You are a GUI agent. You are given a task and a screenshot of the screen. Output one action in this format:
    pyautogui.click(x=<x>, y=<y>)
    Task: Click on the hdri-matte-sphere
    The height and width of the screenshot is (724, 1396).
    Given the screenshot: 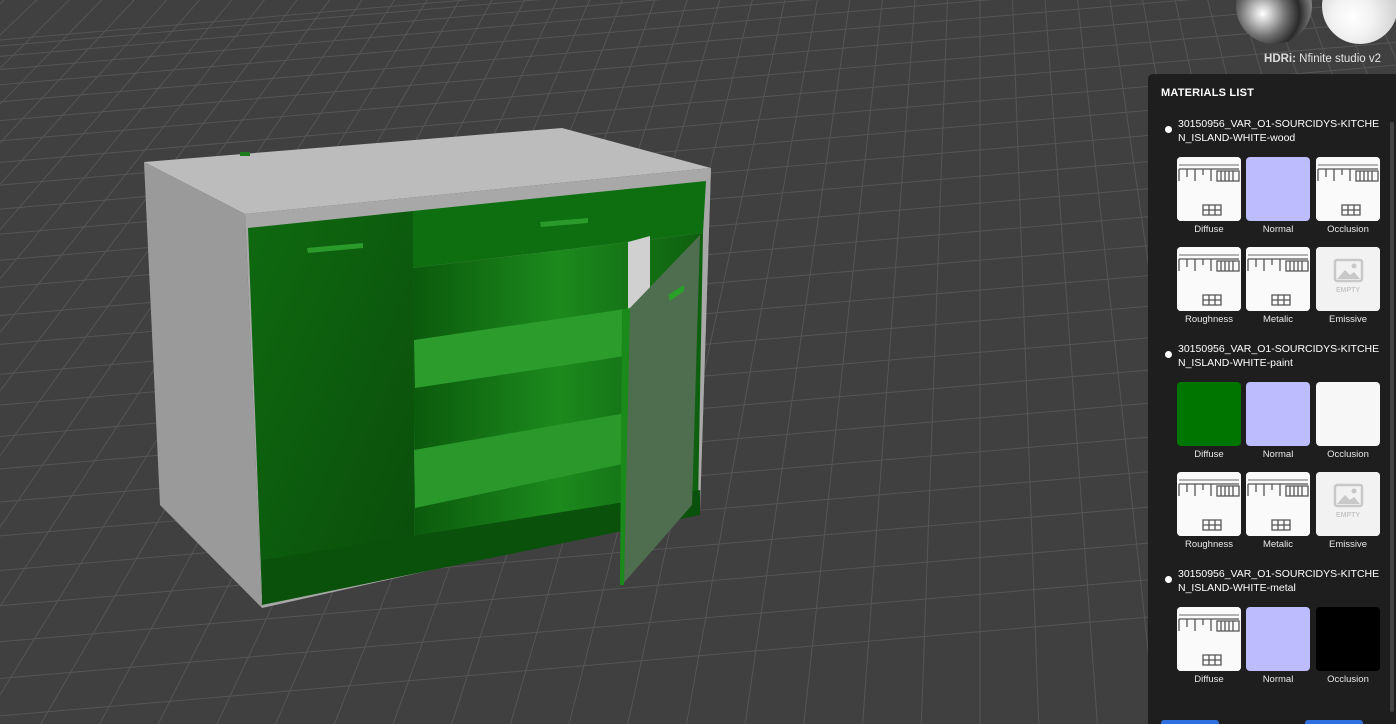 What is the action you would take?
    pyautogui.click(x=1359, y=22)
    